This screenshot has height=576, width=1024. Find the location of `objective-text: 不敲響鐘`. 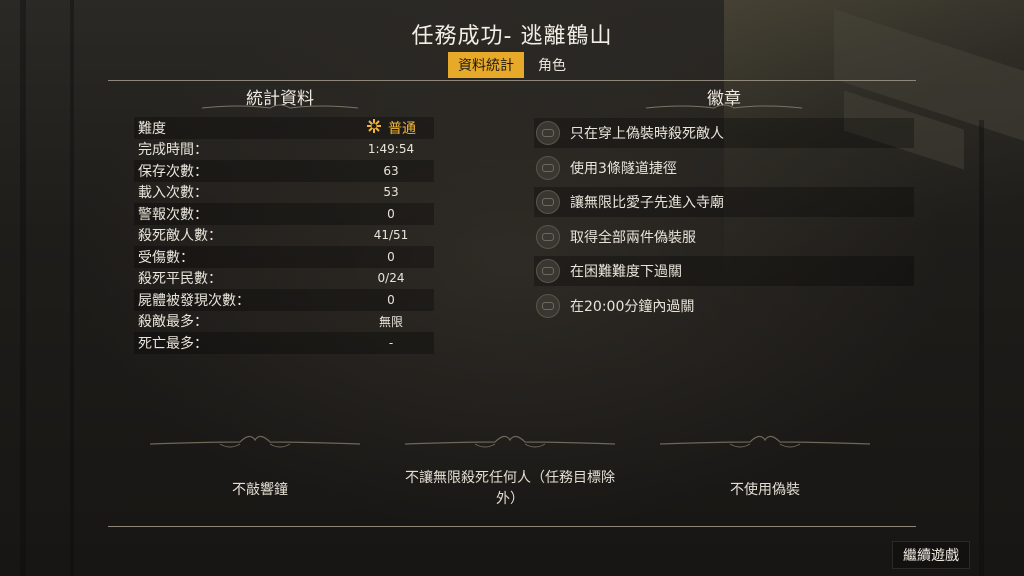

objective-text: 不敲響鐘 is located at coordinates (260, 490).